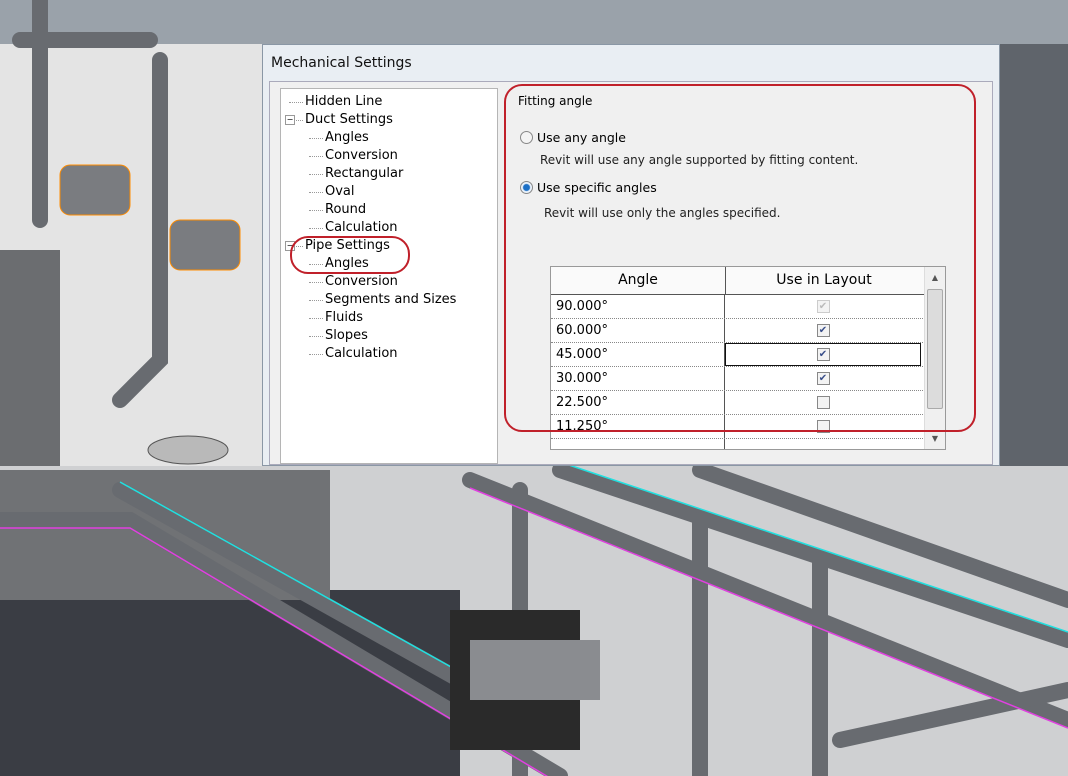 The width and height of the screenshot is (1068, 776). What do you see at coordinates (347, 138) in the screenshot?
I see `tree-item: Angles` at bounding box center [347, 138].